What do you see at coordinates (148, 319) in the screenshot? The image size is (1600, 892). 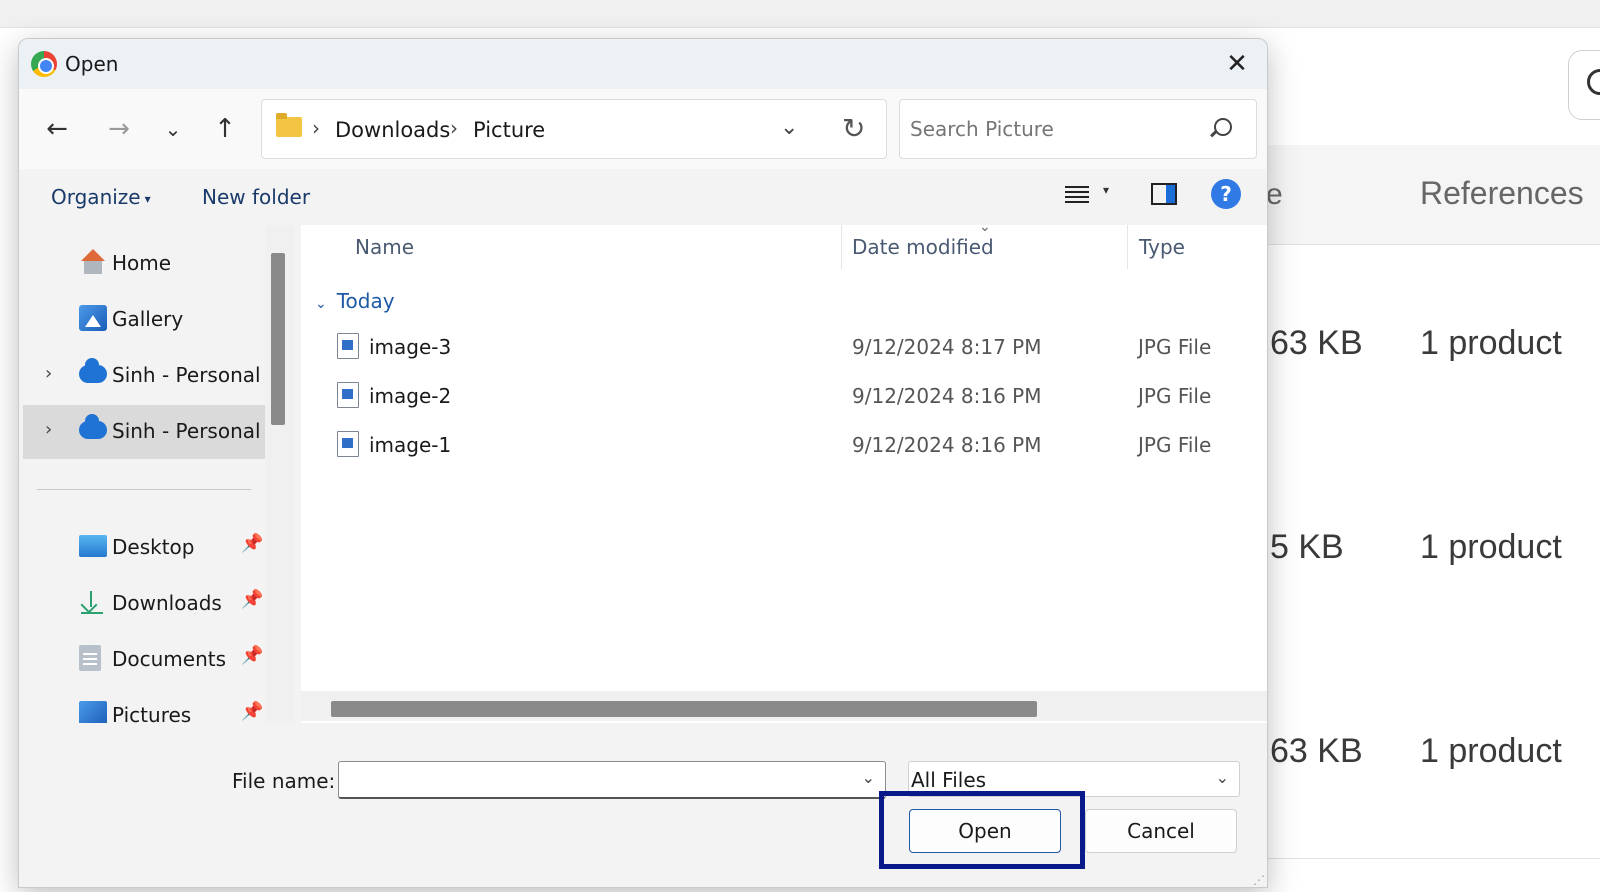 I see `nav-item-label: Gallery` at bounding box center [148, 319].